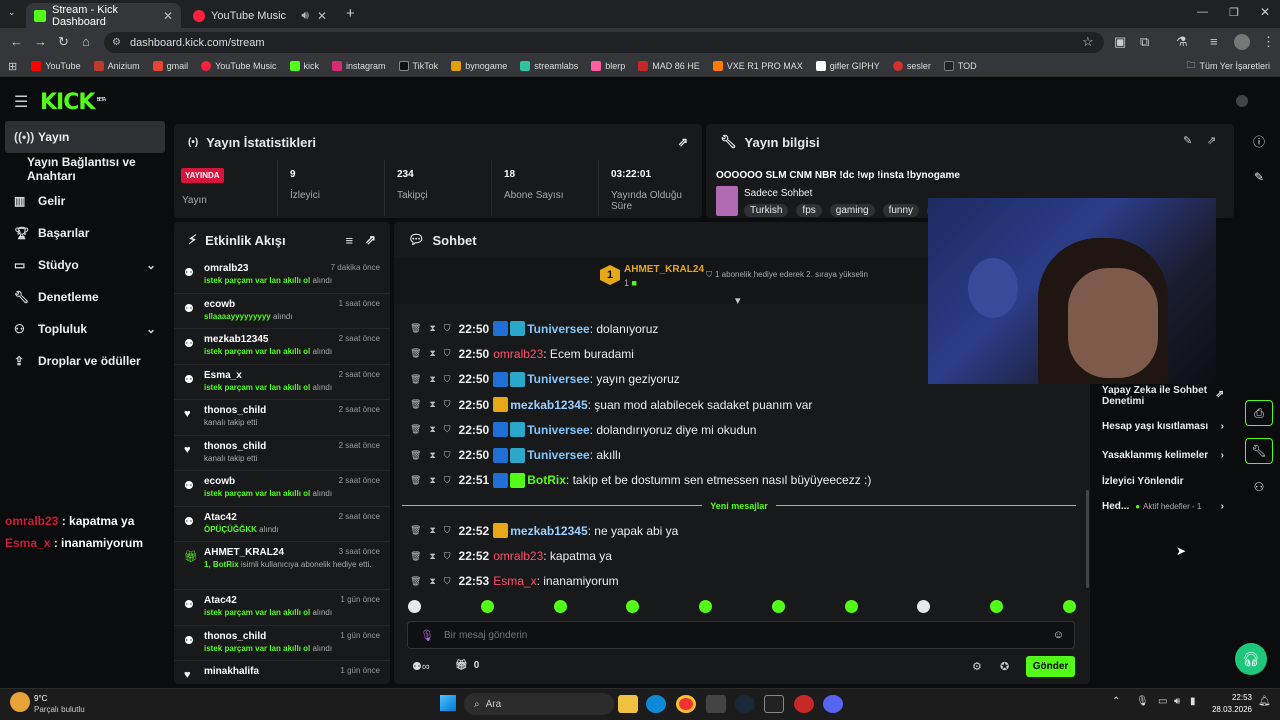 The image size is (1280, 720). Describe the element at coordinates (322, 16) in the screenshot. I see `tab-close-icon: ✕` at that location.